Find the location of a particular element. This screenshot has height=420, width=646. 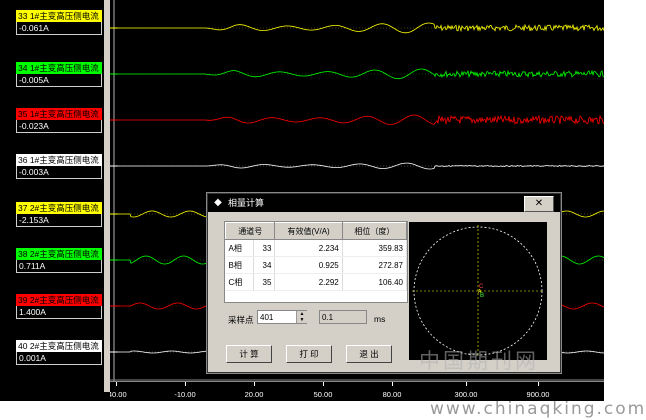

channel-label: 33 1#主变高压侧电流 -0.061A is located at coordinates (59, 24).